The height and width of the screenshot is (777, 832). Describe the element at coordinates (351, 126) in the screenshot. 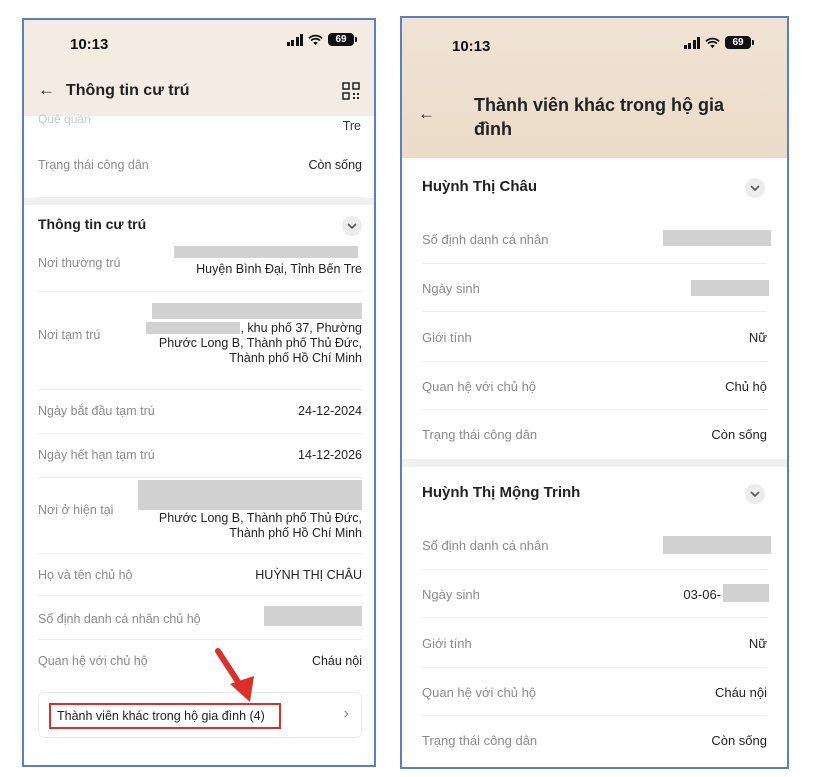

I see `cut-off-row-value: Tre` at that location.